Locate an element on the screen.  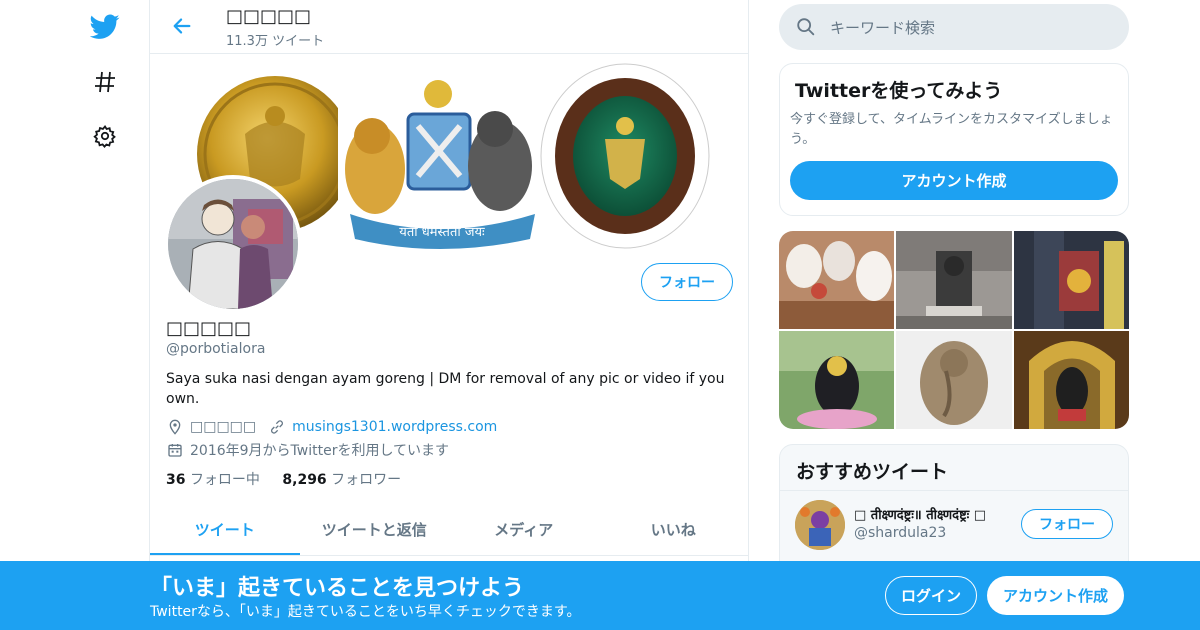
following-label: フォロー中 is located at coordinates (224, 480).